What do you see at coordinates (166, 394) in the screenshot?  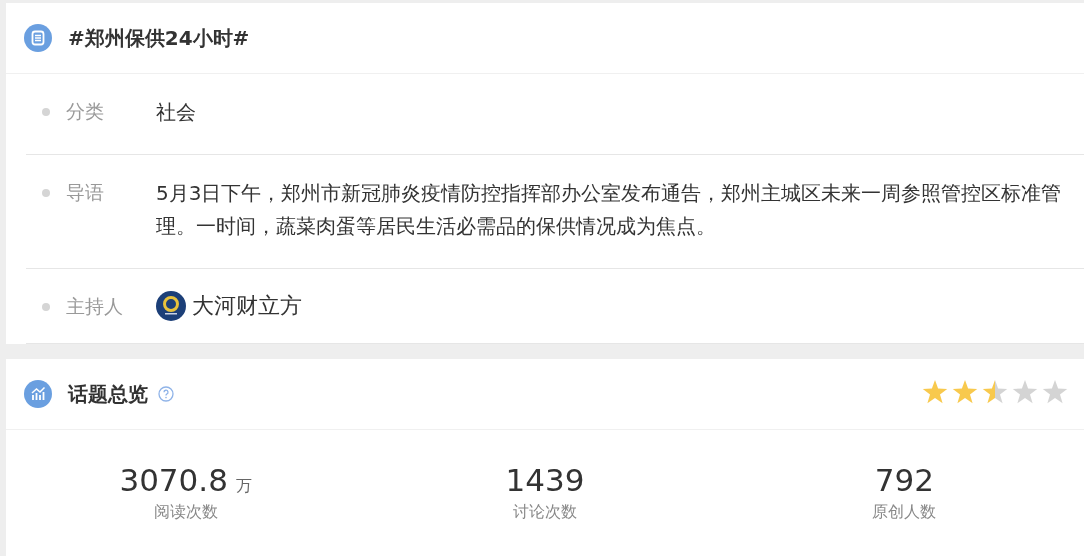 I see `help-icon` at bounding box center [166, 394].